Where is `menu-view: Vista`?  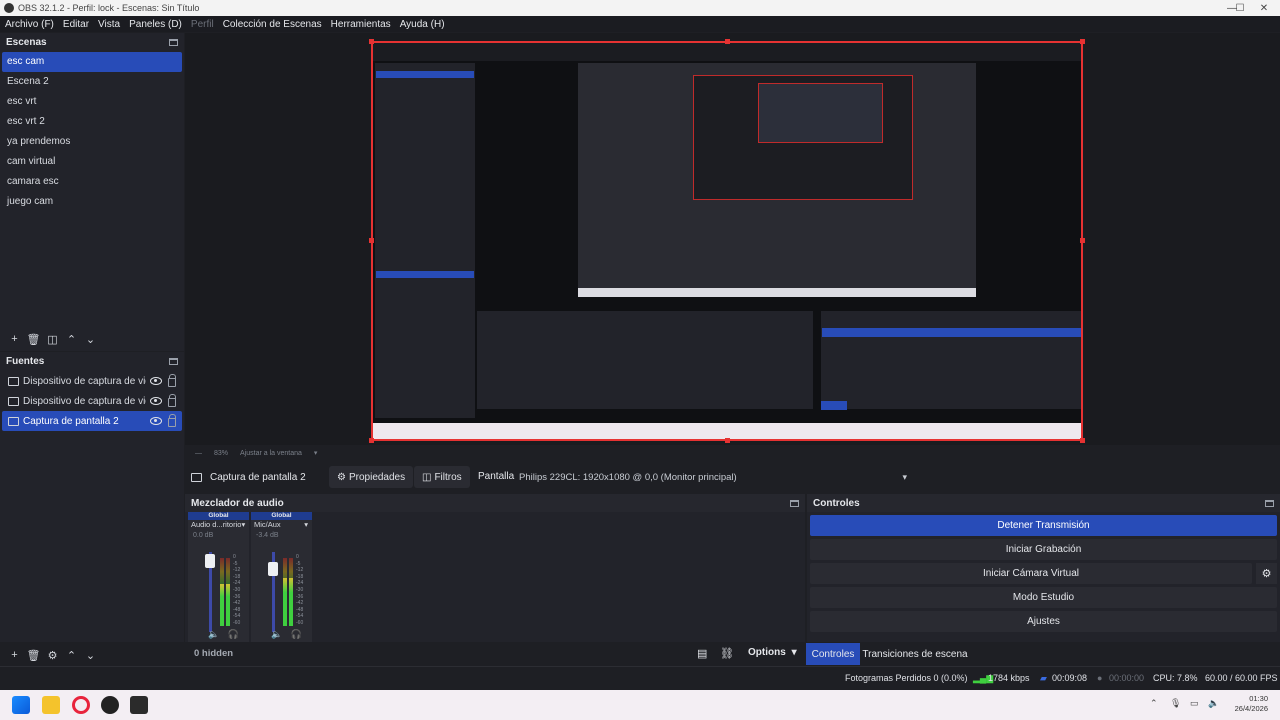
menu-view: Vista is located at coordinates (109, 24).